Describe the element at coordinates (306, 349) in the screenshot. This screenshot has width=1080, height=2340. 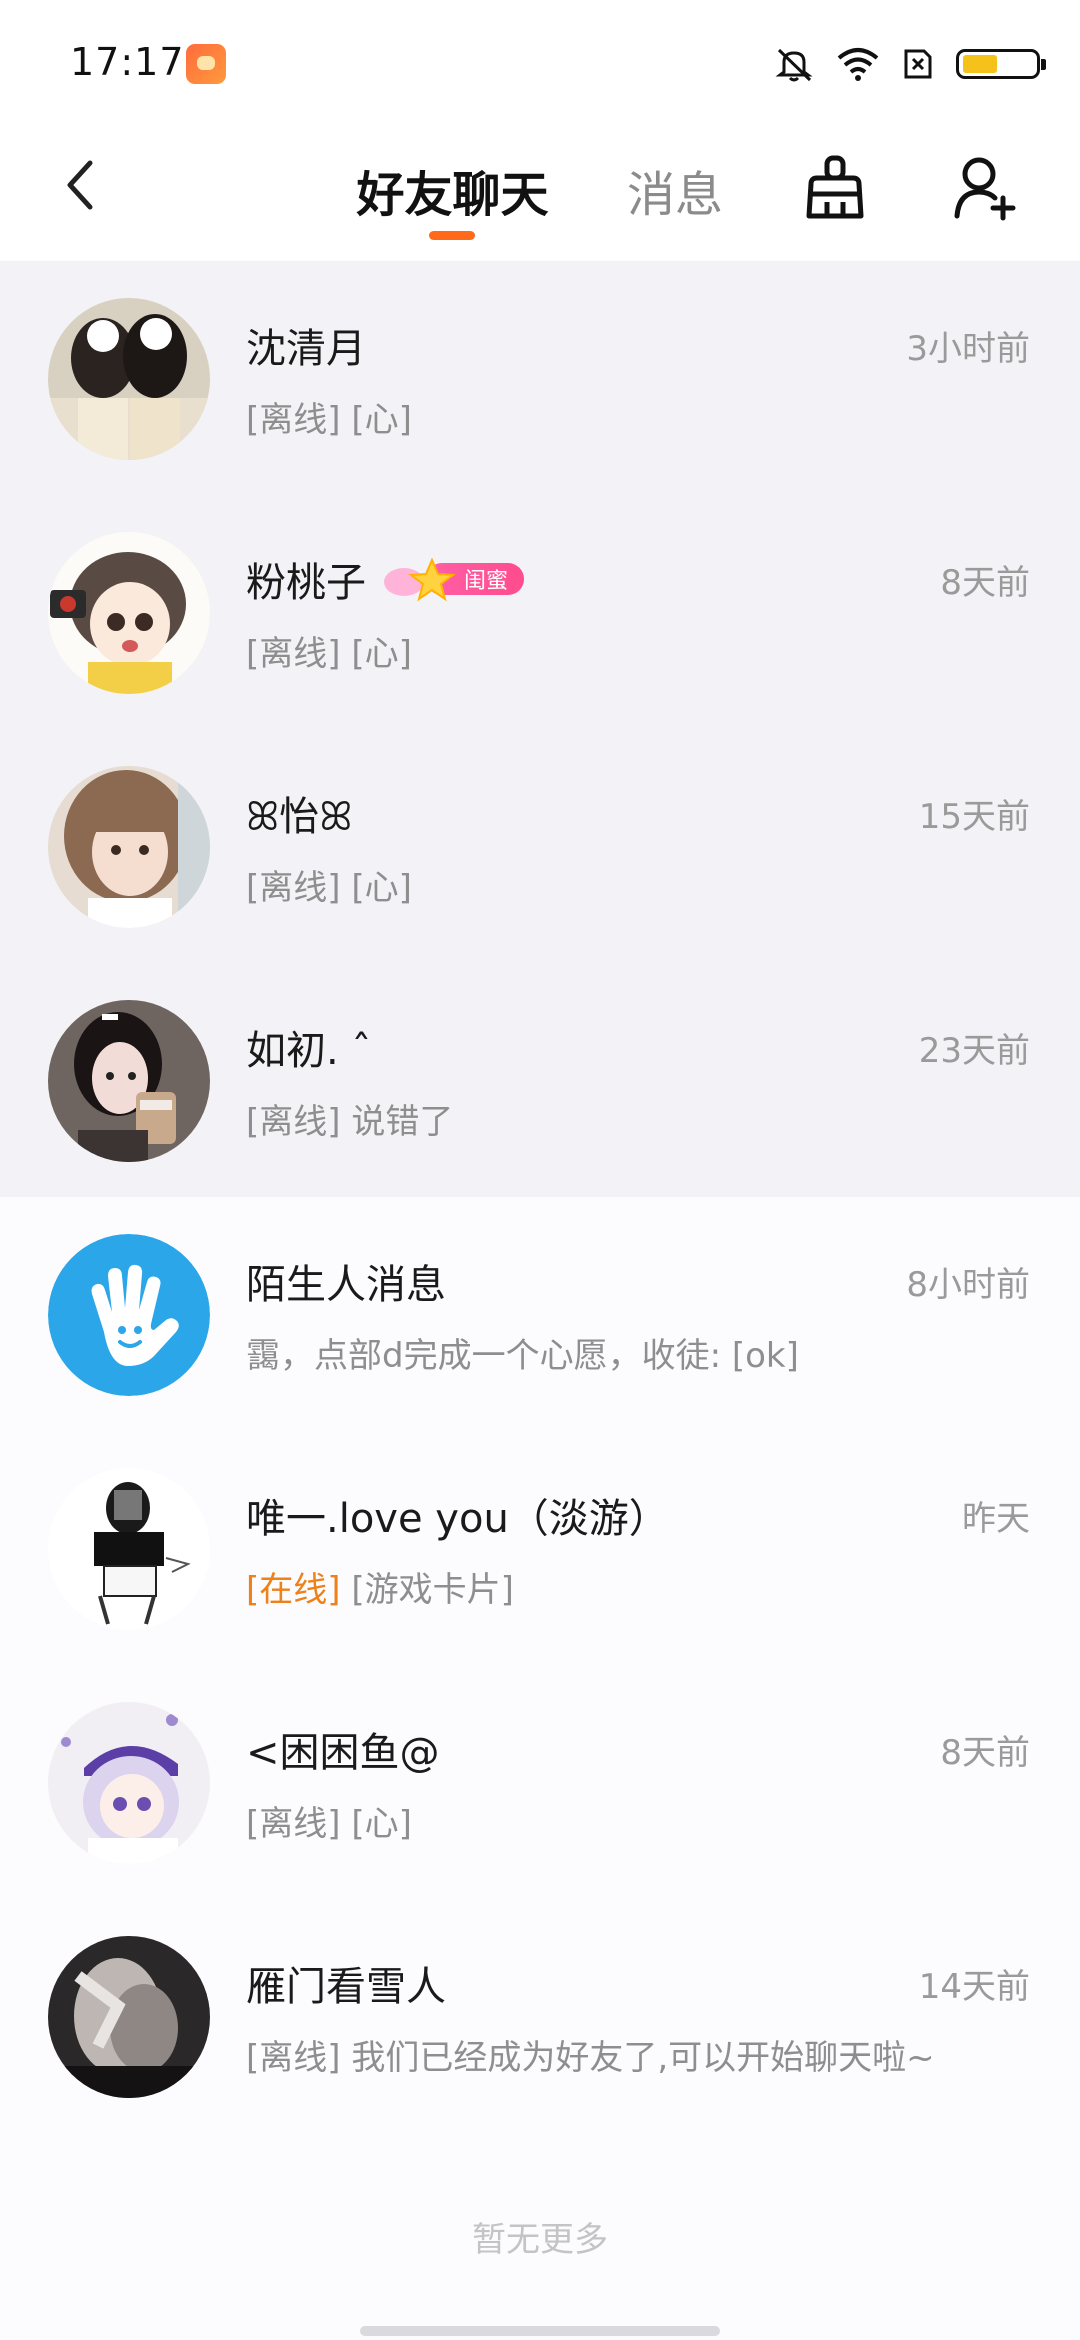
I see `chat-name: 沈清月` at that location.